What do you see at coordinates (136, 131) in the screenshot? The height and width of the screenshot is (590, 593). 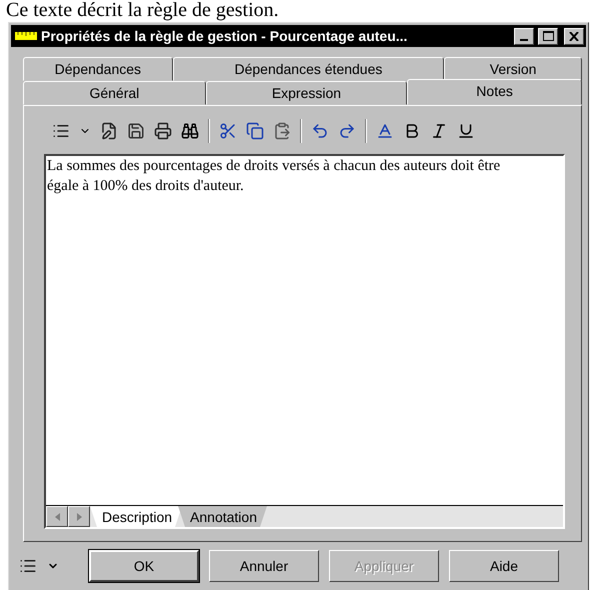 I see `save-icon` at bounding box center [136, 131].